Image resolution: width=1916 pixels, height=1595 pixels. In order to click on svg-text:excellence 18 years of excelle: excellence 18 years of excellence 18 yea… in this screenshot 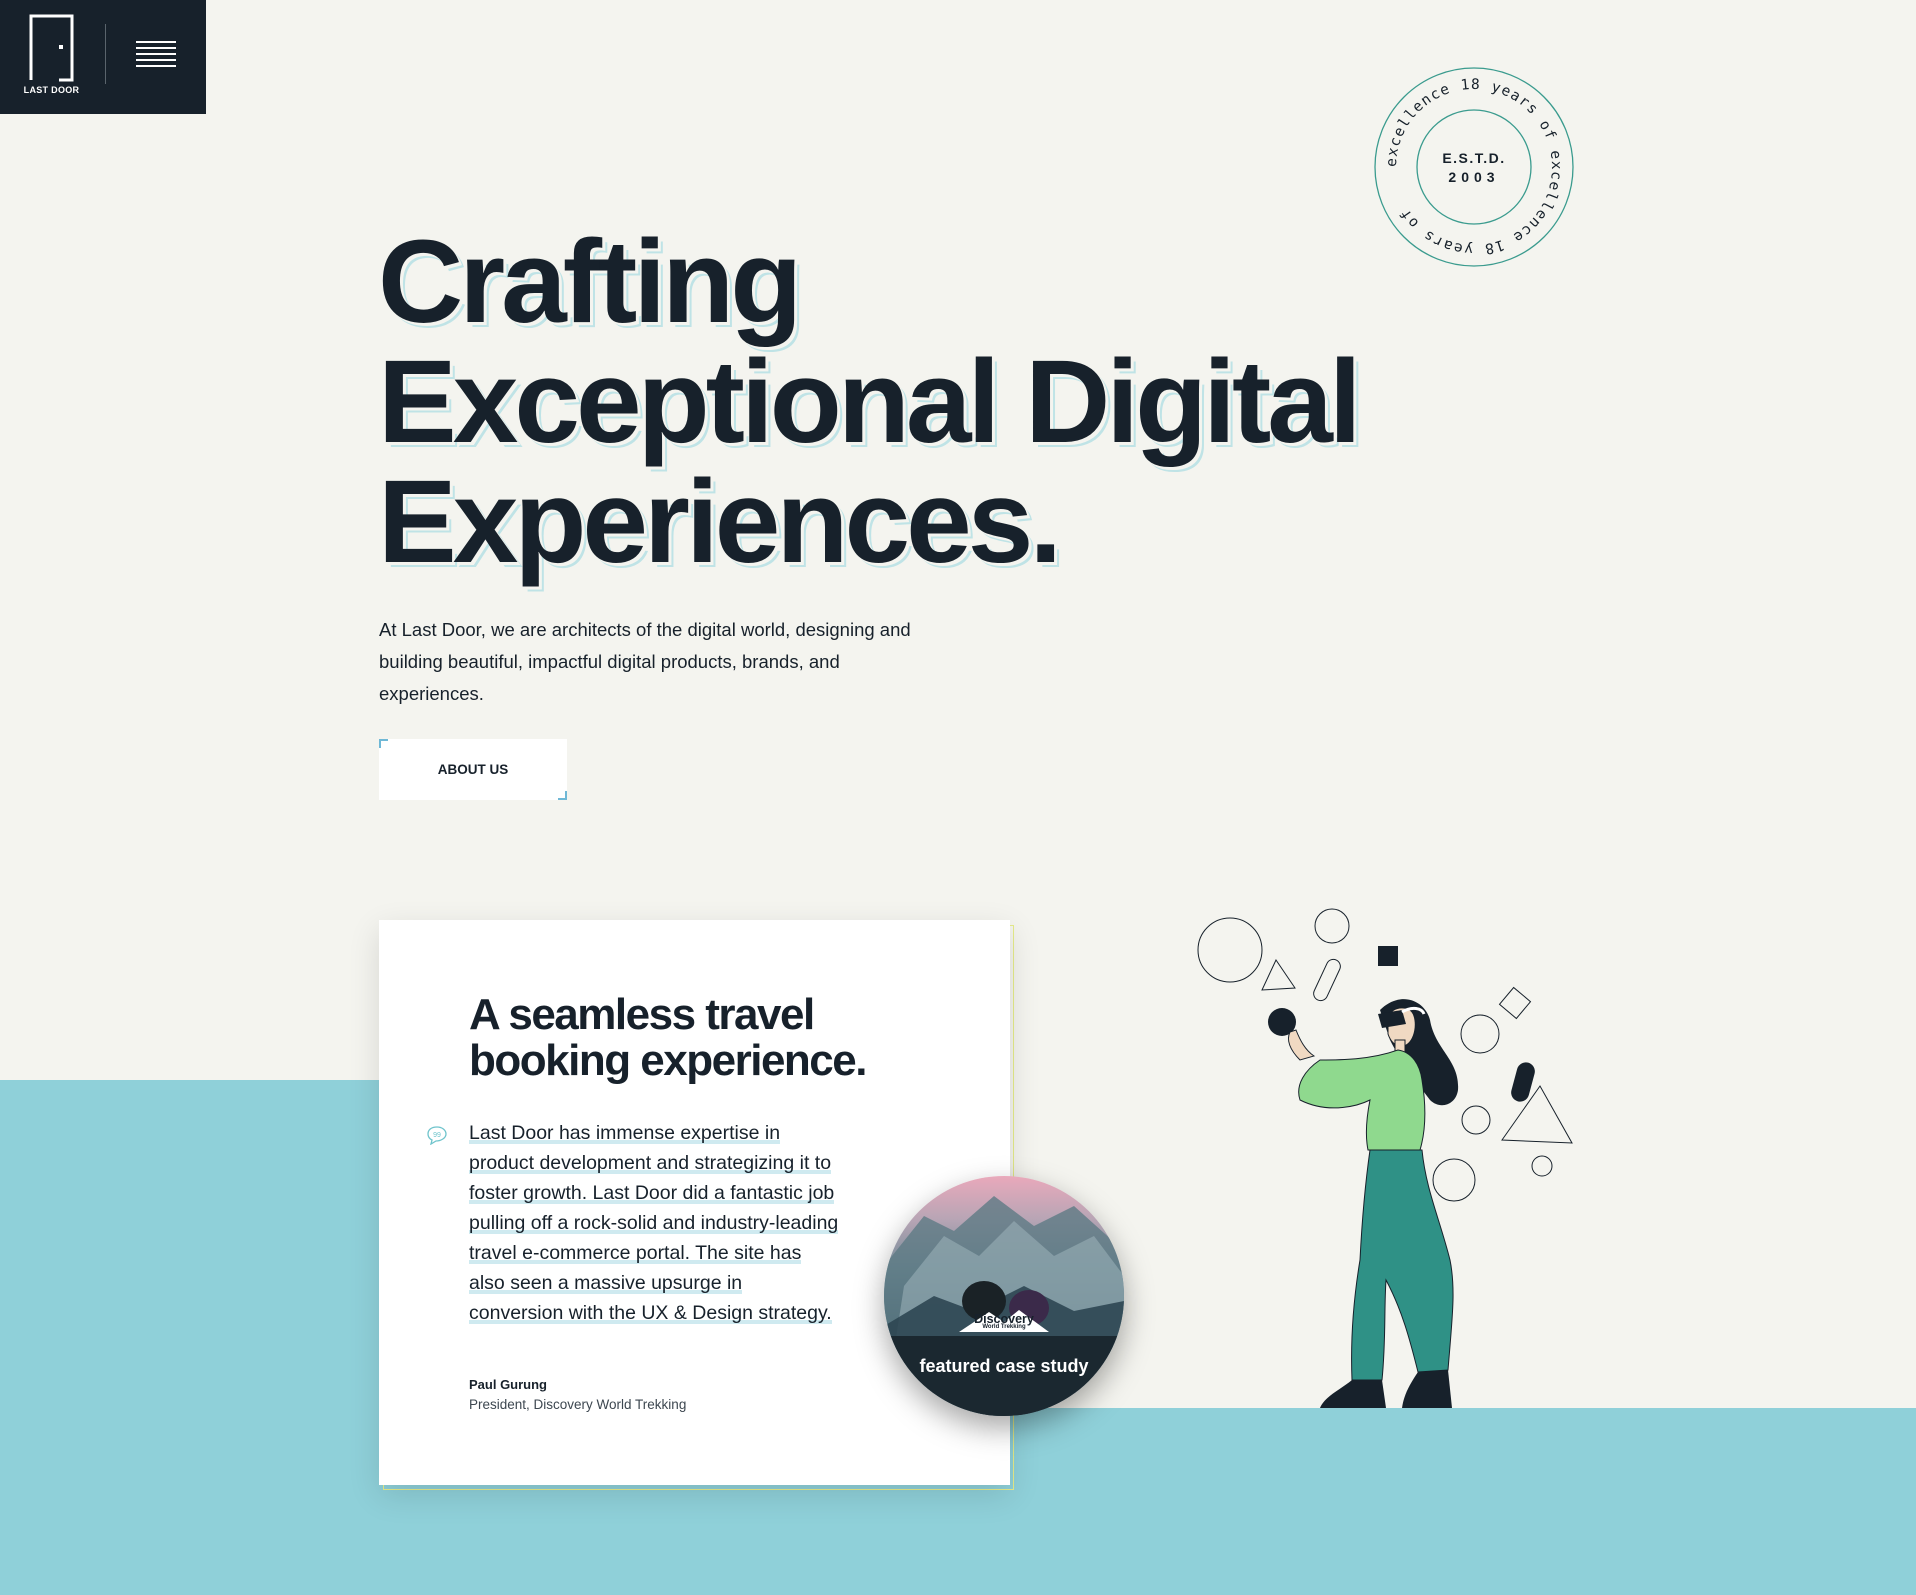, I will do `click(1474, 167)`.